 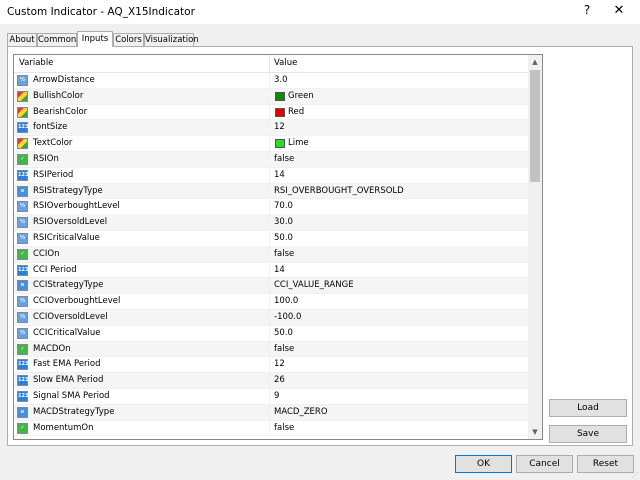 I want to click on resize-grip-icon: ⋰, so click(x=635, y=475).